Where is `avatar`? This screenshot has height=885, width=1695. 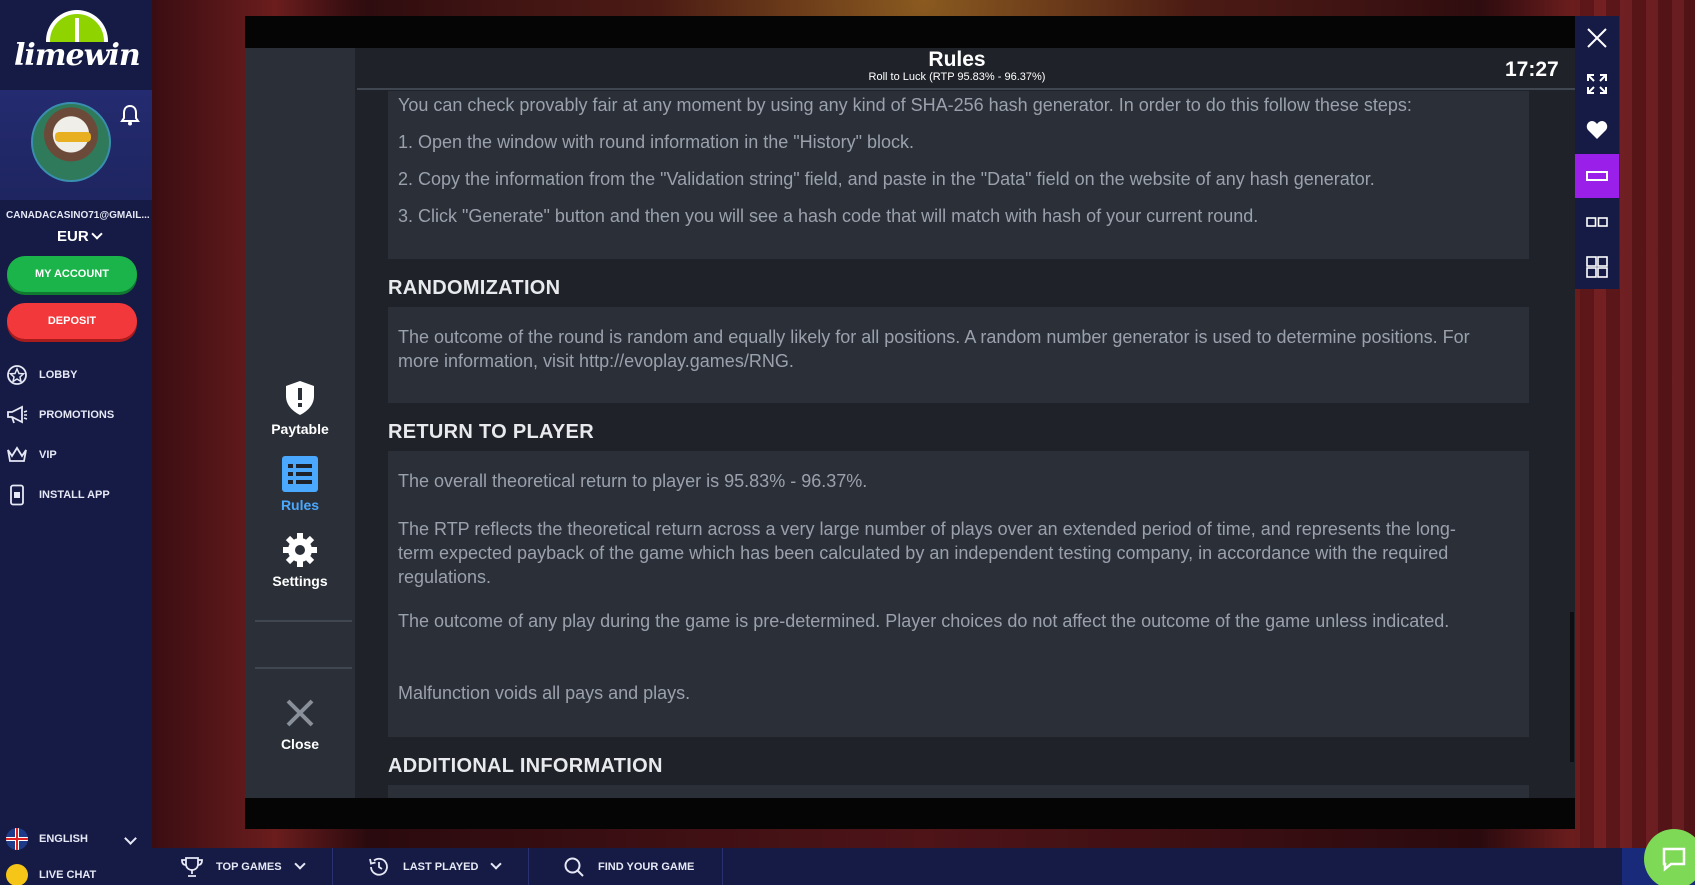 avatar is located at coordinates (71, 142).